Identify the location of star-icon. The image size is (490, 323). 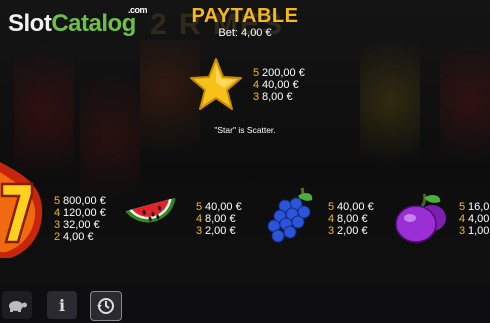
(216, 84).